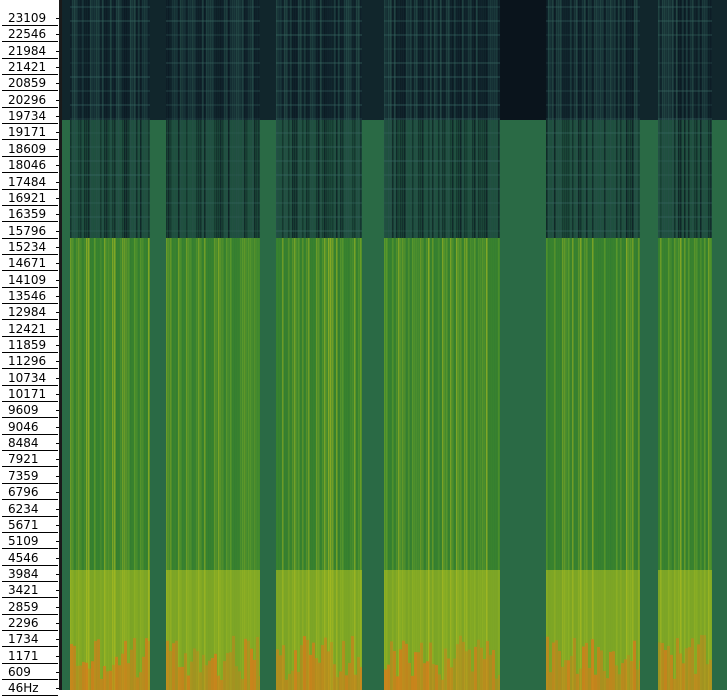 The height and width of the screenshot is (696, 727). Describe the element at coordinates (30, 165) in the screenshot. I see `frequency-label: 18046` at that location.